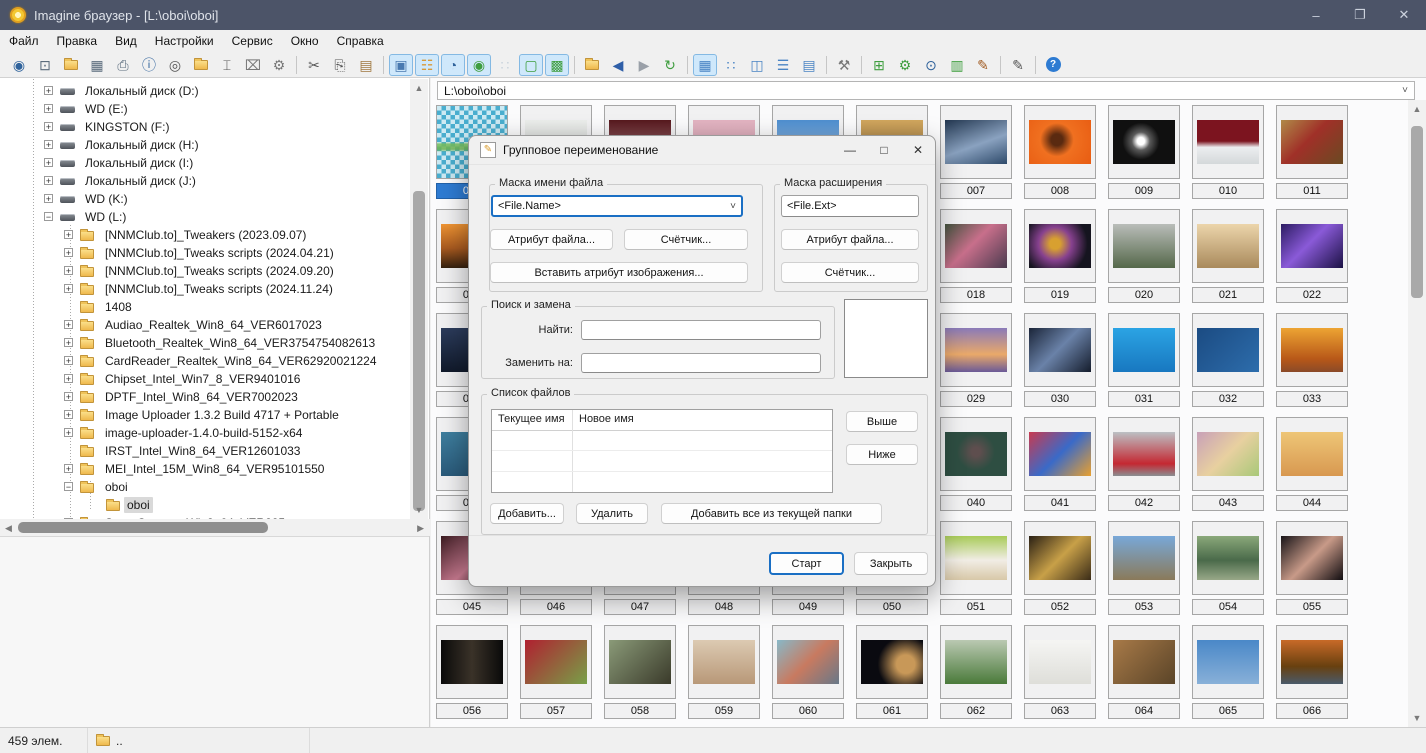 This screenshot has width=1426, height=753. I want to click on toggle-folder-tree-button: ☷, so click(427, 64).